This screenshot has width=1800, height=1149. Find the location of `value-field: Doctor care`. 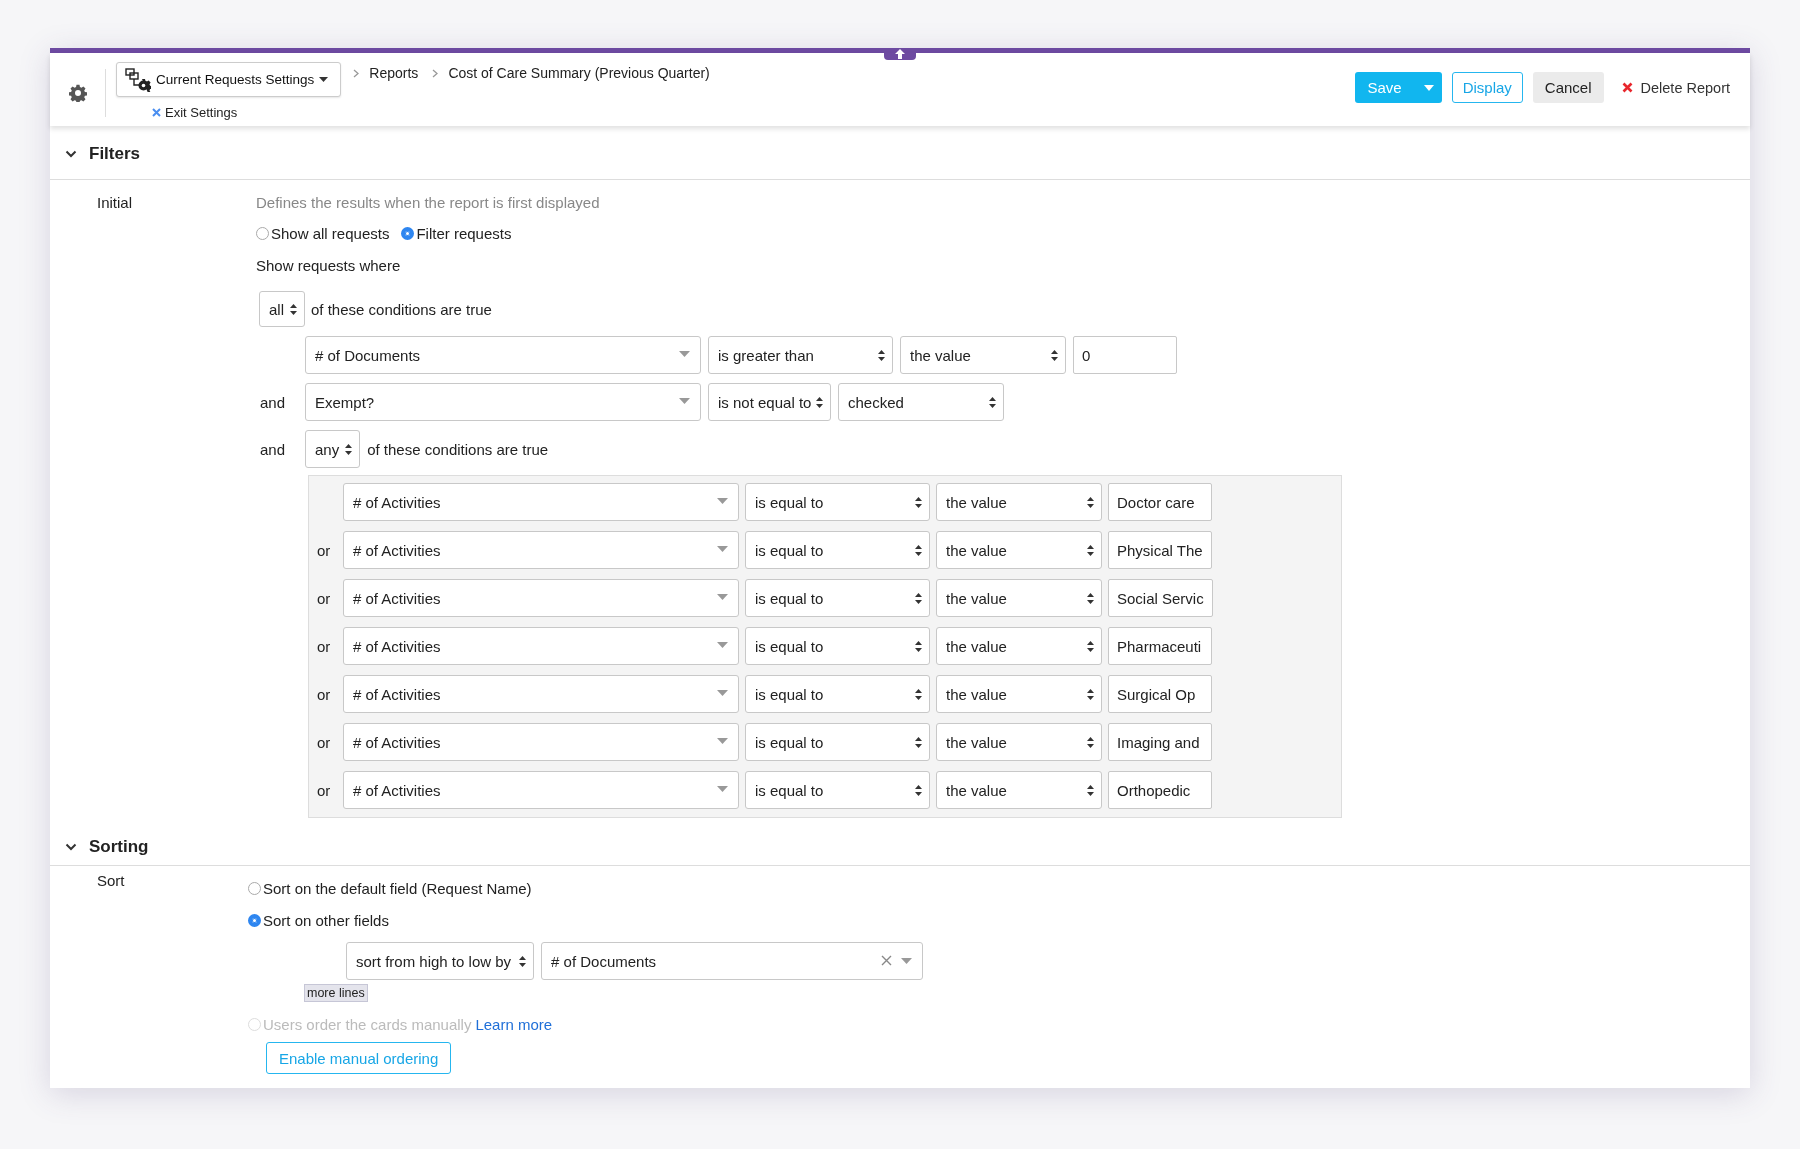

value-field: Doctor care is located at coordinates (1160, 502).